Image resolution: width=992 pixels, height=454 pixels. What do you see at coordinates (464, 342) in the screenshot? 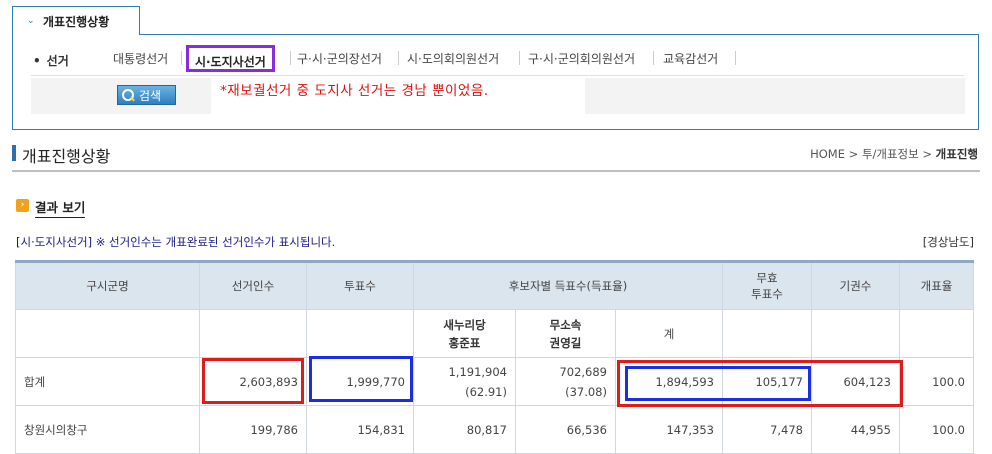
I see `candidate-name: 홍준표` at bounding box center [464, 342].